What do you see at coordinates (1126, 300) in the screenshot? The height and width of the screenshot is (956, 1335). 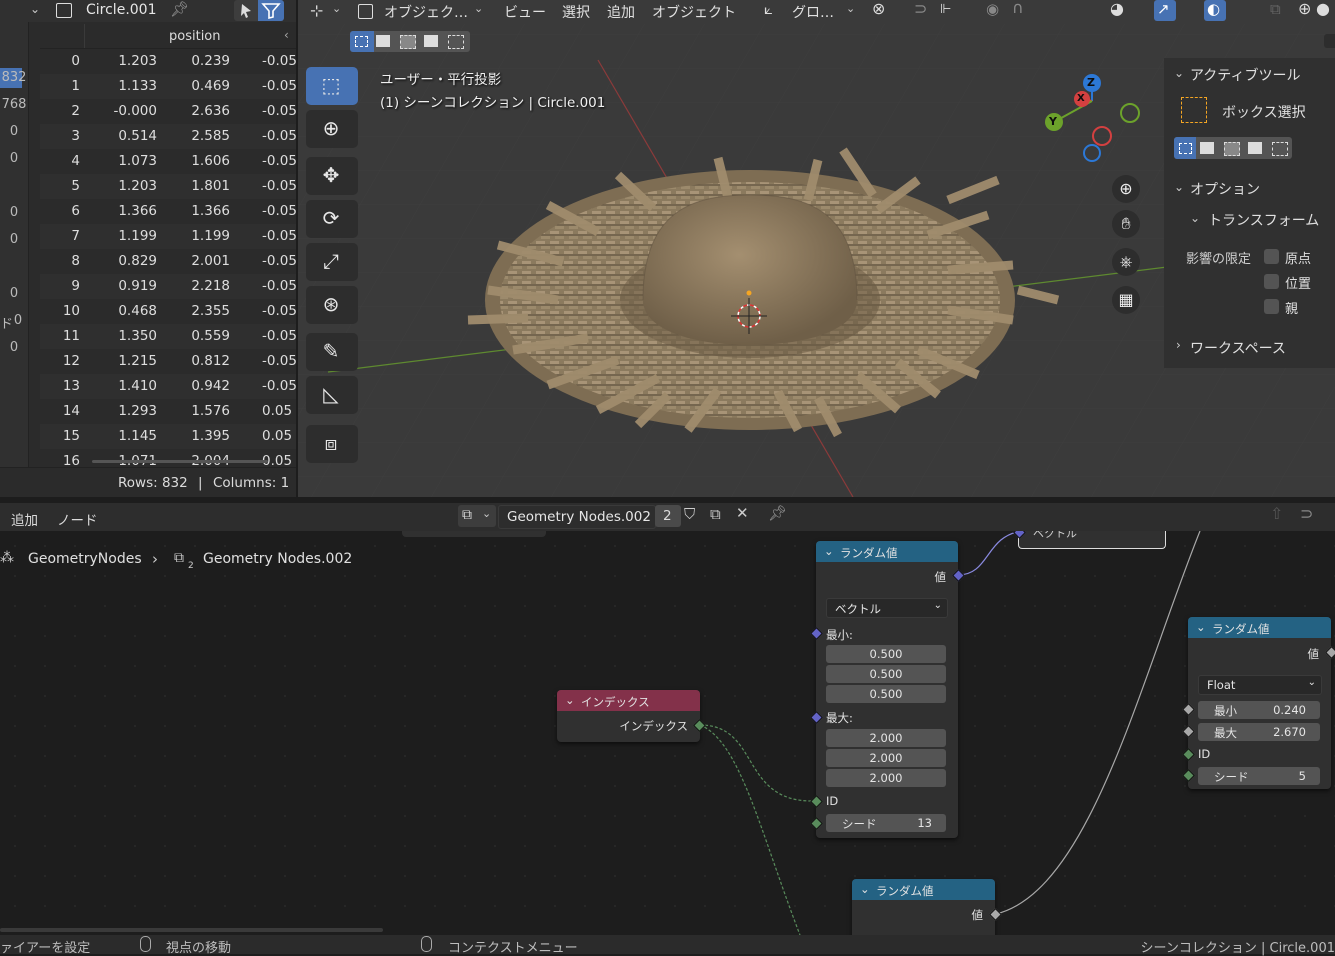 I see `grid-perspective-icon: ▦` at bounding box center [1126, 300].